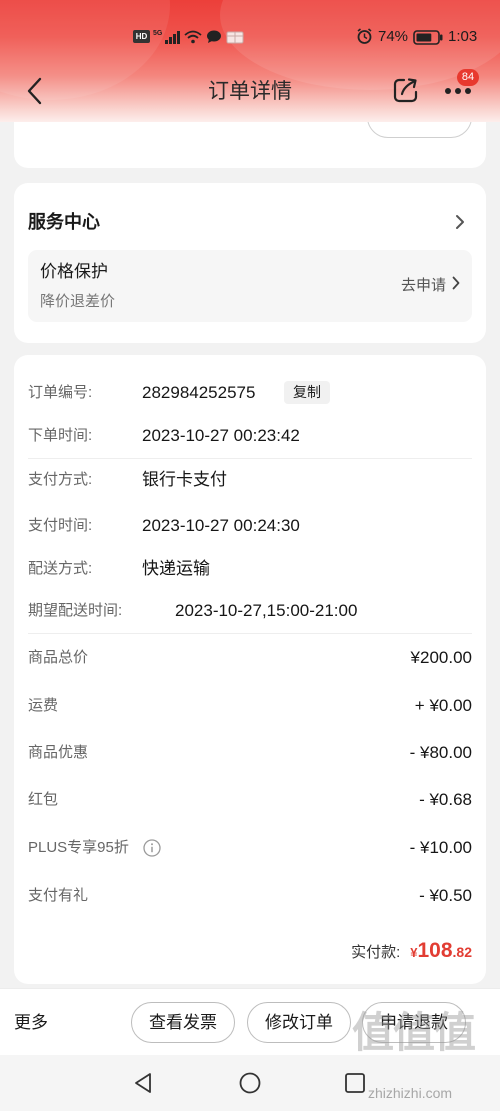  Describe the element at coordinates (184, 479) in the screenshot. I see `payment-method-value: 银行卡支付` at that location.